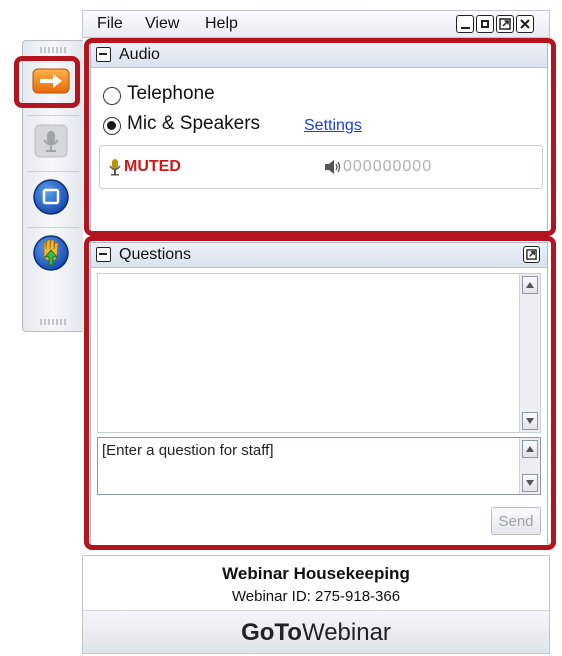 The height and width of the screenshot is (656, 562). What do you see at coordinates (221, 24) in the screenshot?
I see `menu-help: Help` at bounding box center [221, 24].